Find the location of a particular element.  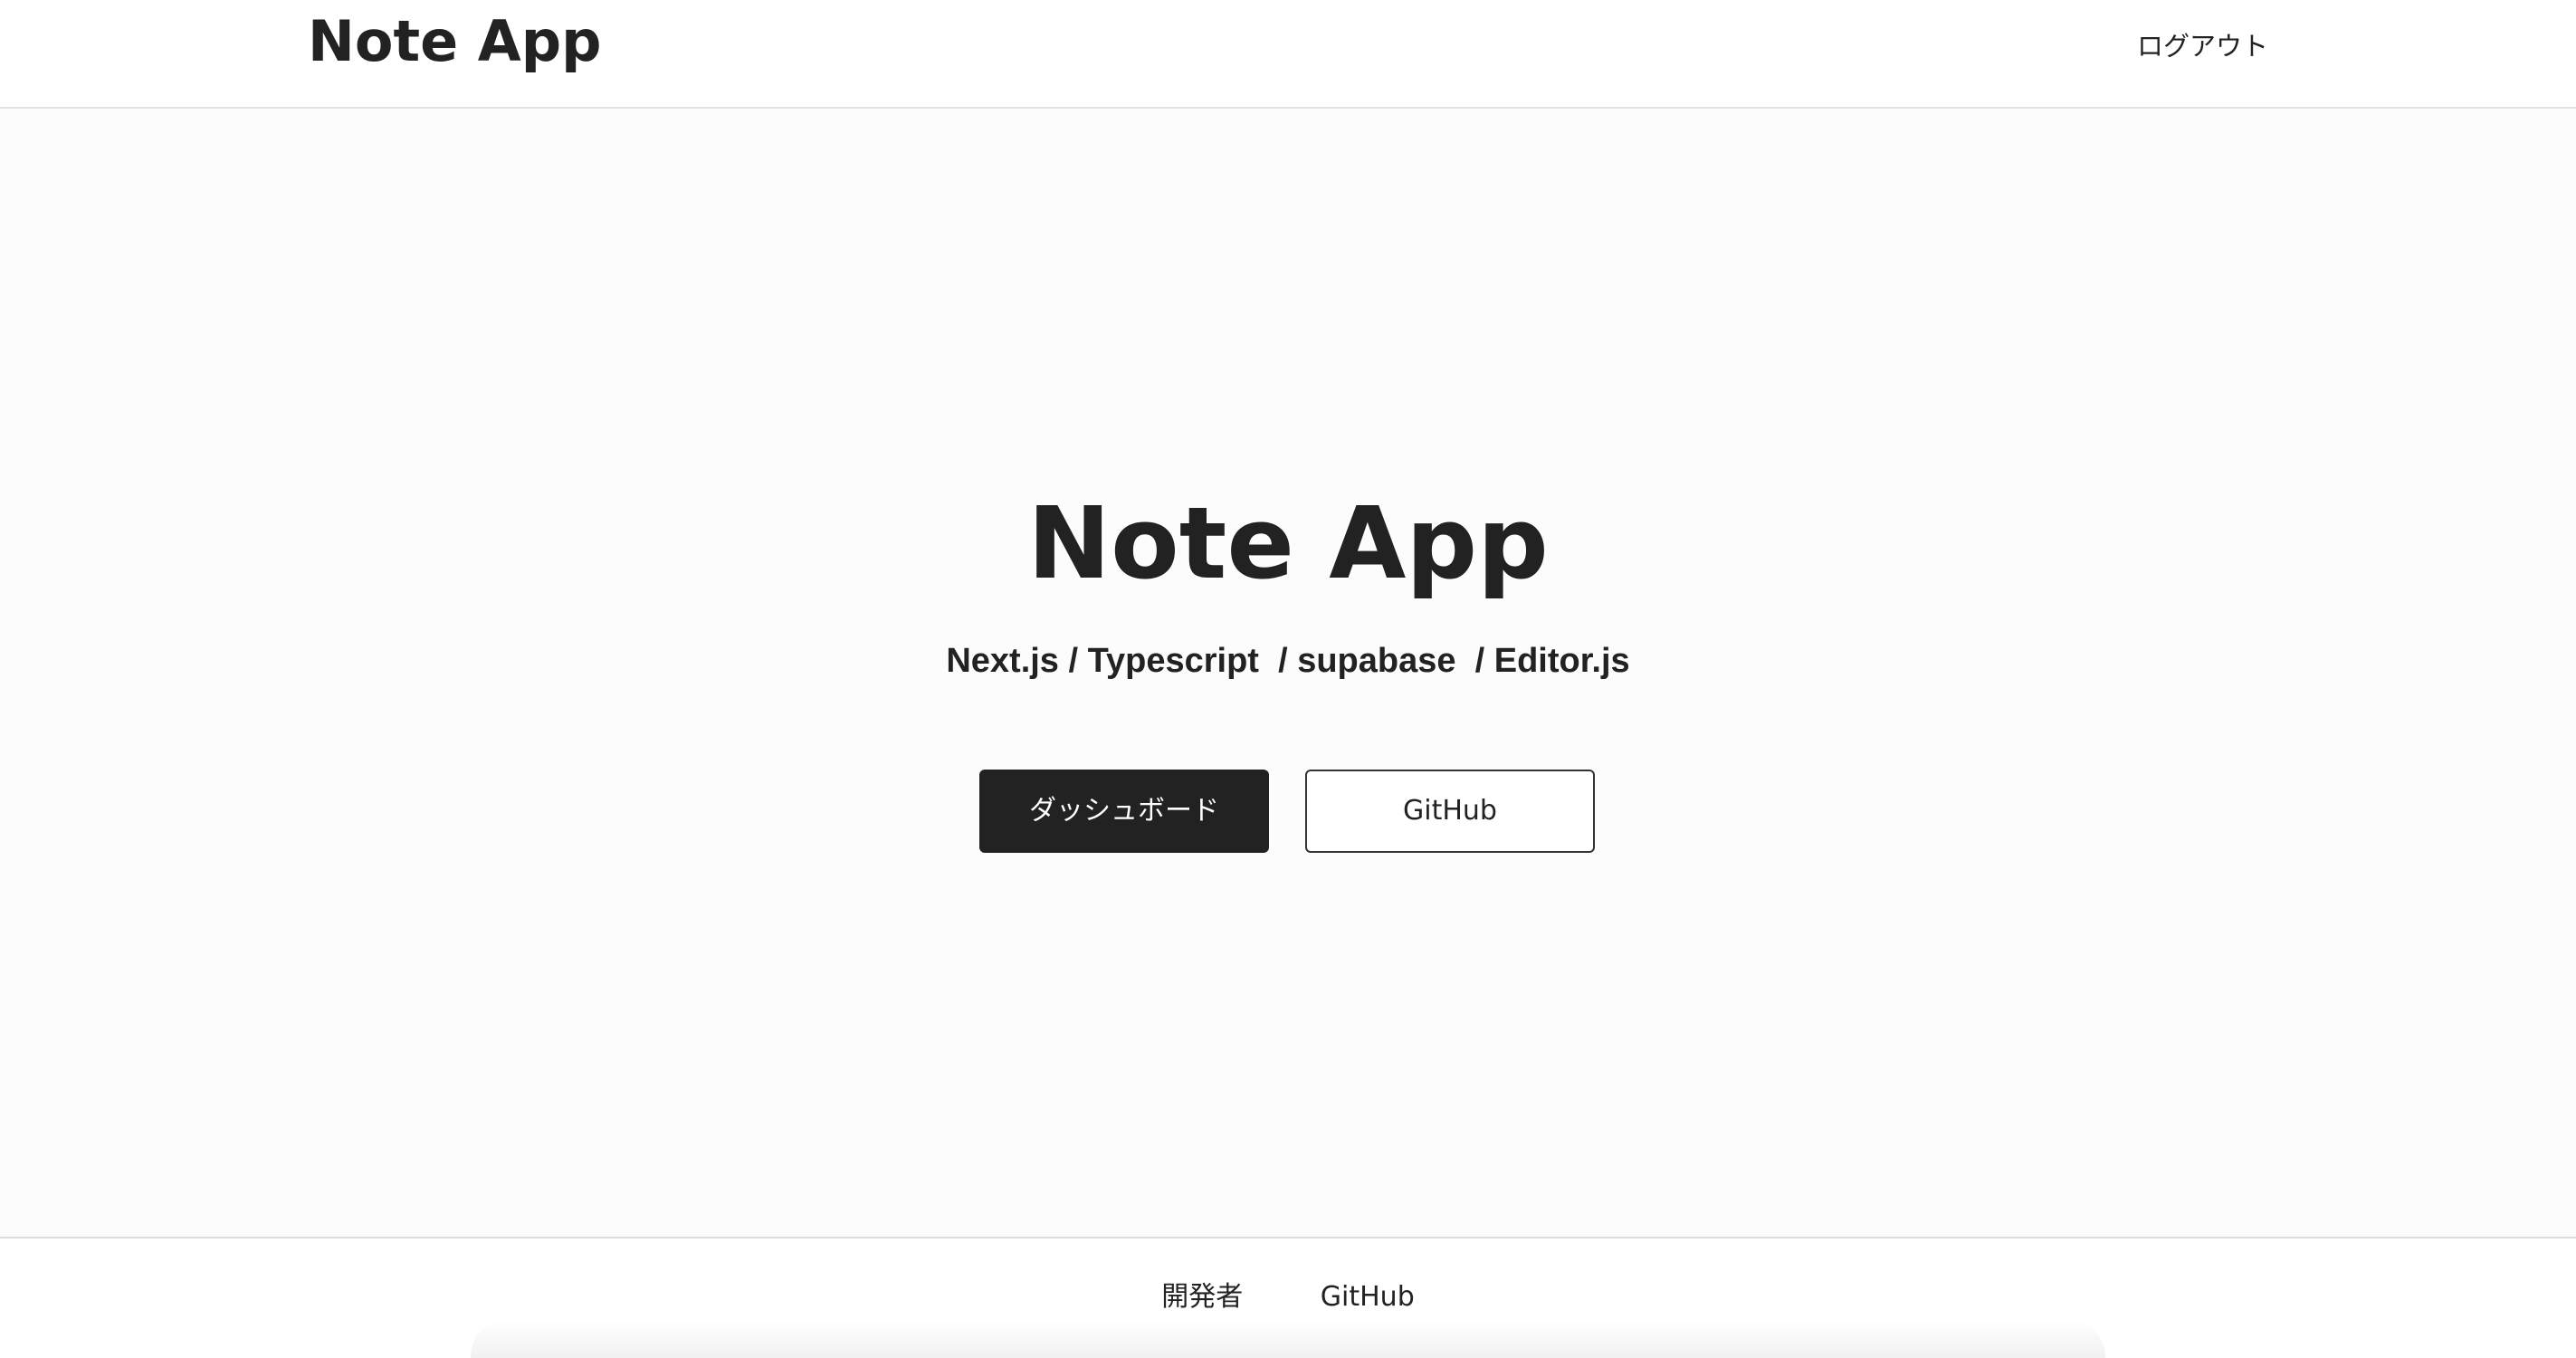

footer-link-developer: 開発者 is located at coordinates (1202, 1297).